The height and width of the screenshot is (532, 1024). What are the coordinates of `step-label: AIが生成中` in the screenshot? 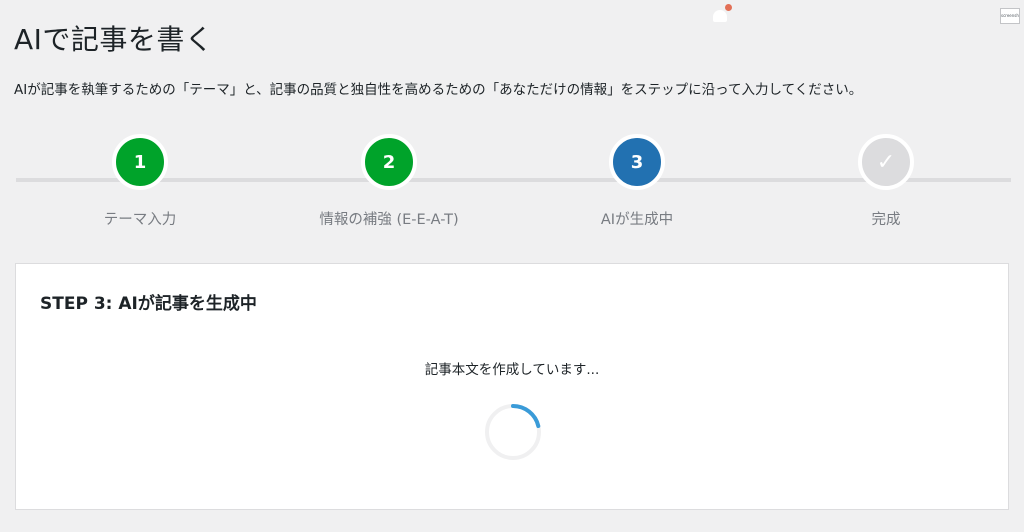 It's located at (637, 220).